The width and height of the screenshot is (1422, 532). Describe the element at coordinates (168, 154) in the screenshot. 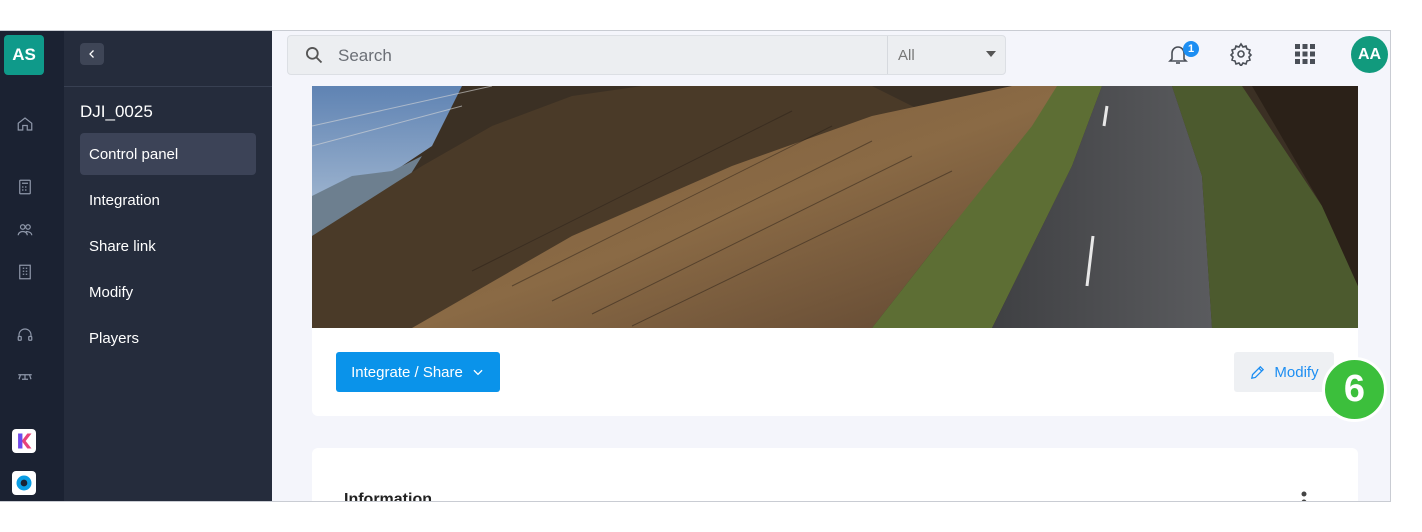

I see `sidebar-item-control-panel: Control panel` at that location.